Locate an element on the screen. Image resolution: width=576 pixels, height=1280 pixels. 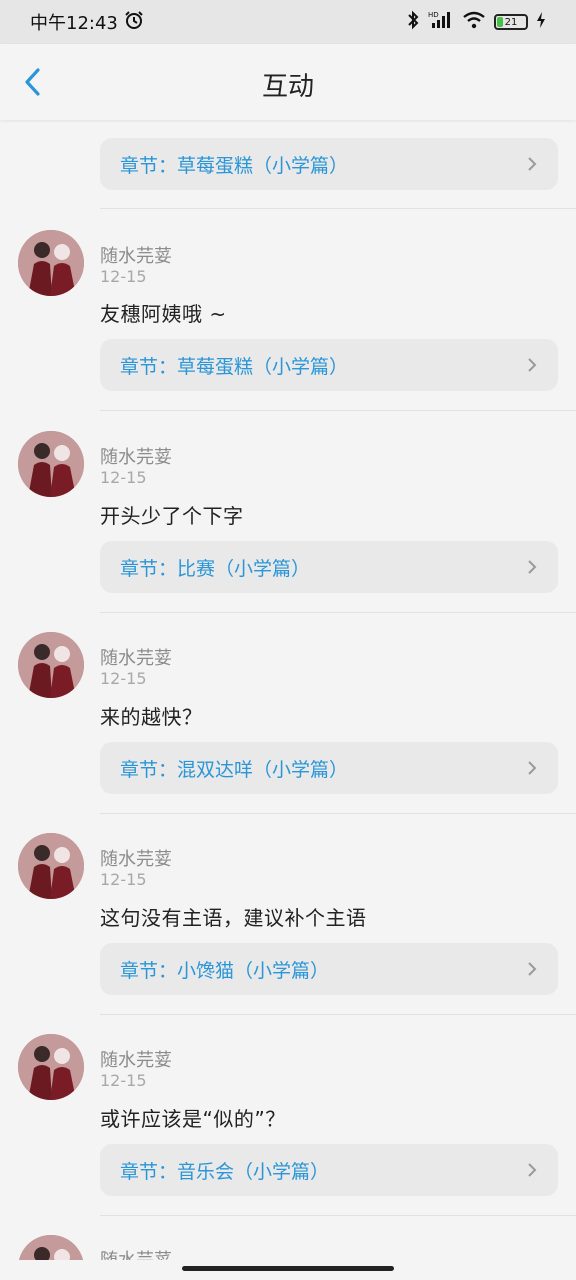
wifi-icon is located at coordinates (474, 22).